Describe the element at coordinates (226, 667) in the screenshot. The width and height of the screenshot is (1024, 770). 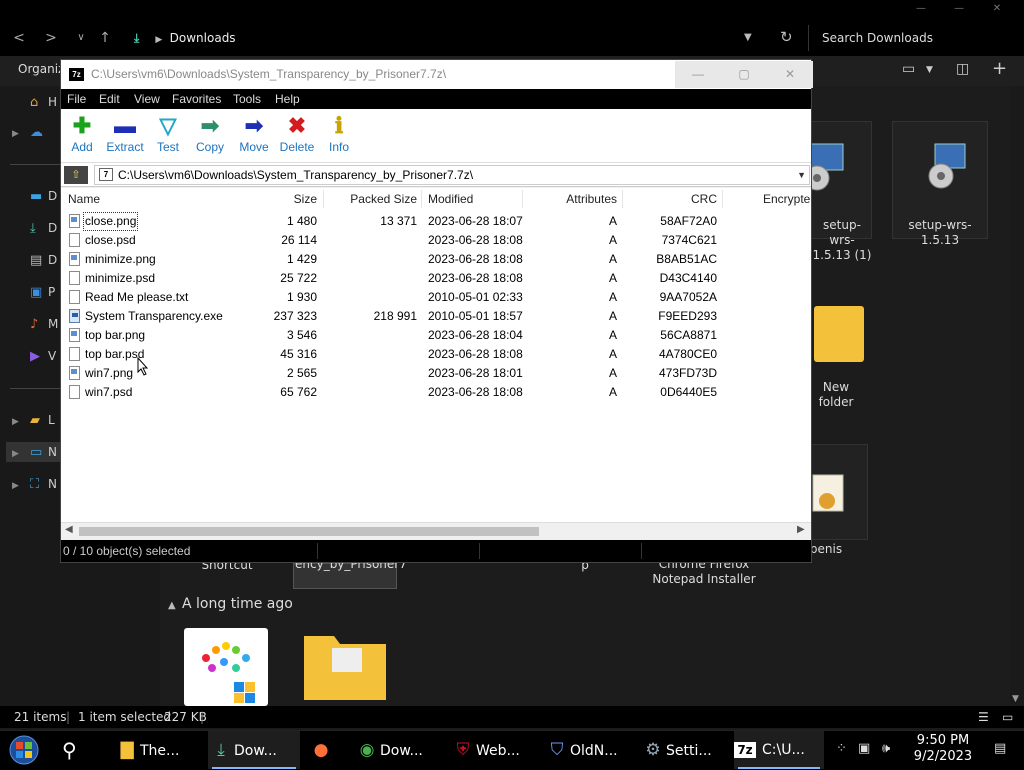
I see `app-tile` at that location.